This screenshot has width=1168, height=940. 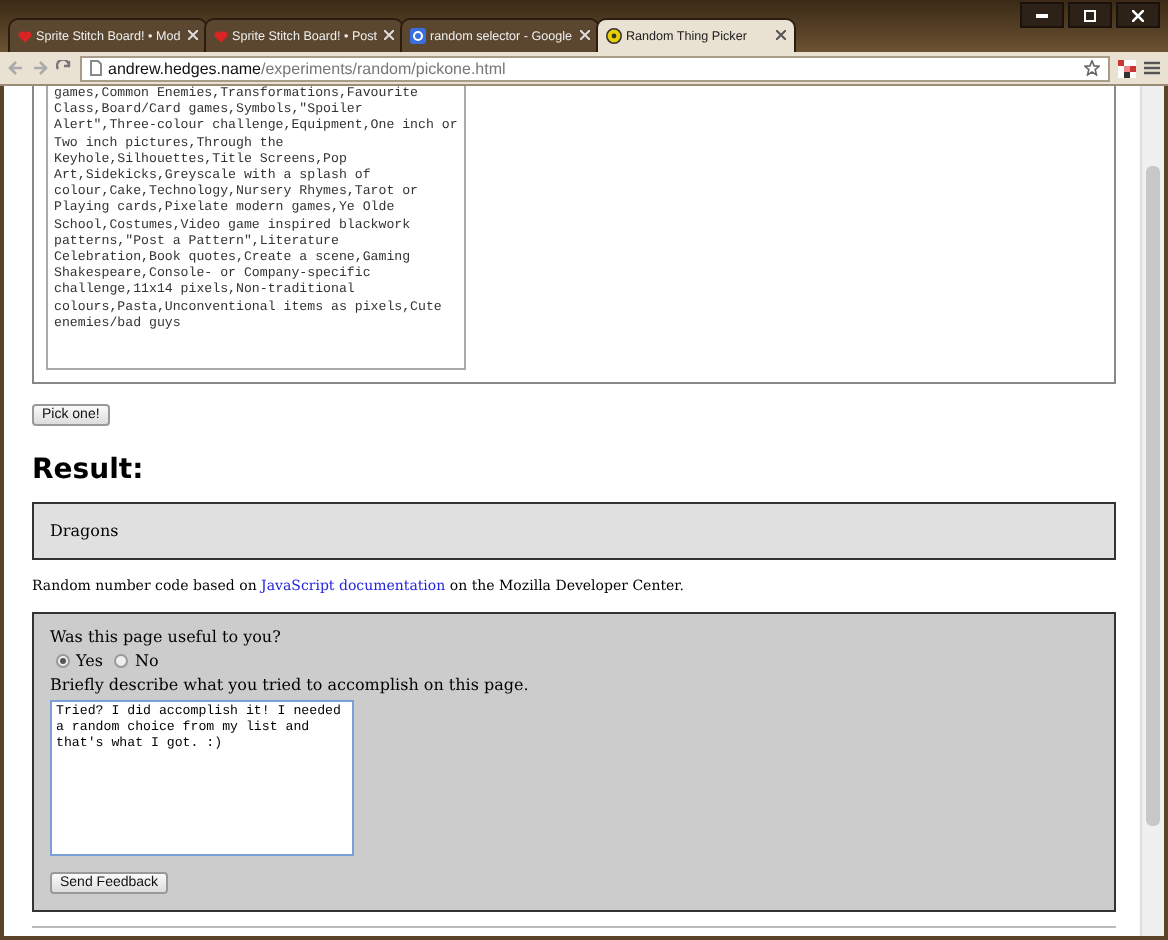 I want to click on url-host: andrew.hedges.name, so click(x=184, y=68).